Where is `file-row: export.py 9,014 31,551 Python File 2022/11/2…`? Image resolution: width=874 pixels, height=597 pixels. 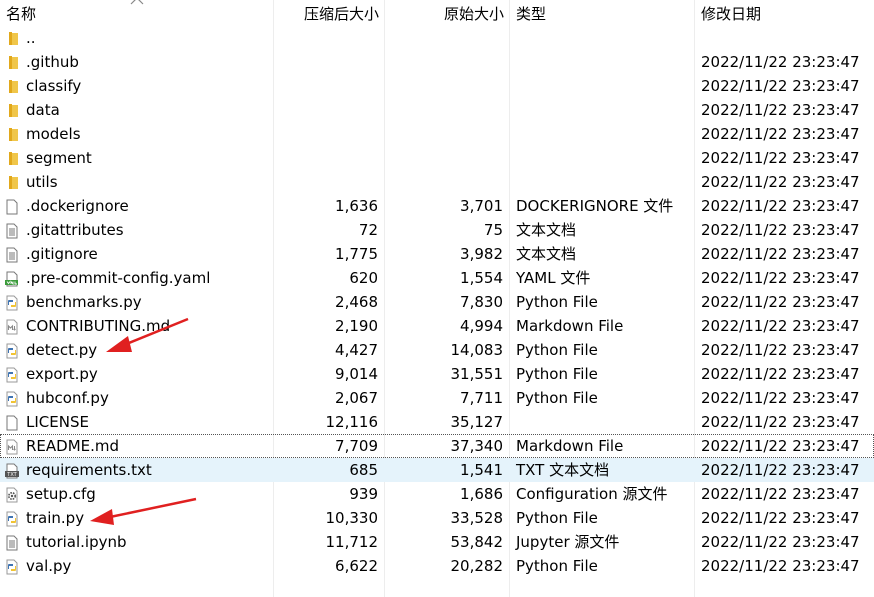 file-row: export.py 9,014 31,551 Python File 2022/11/2… is located at coordinates (437, 374).